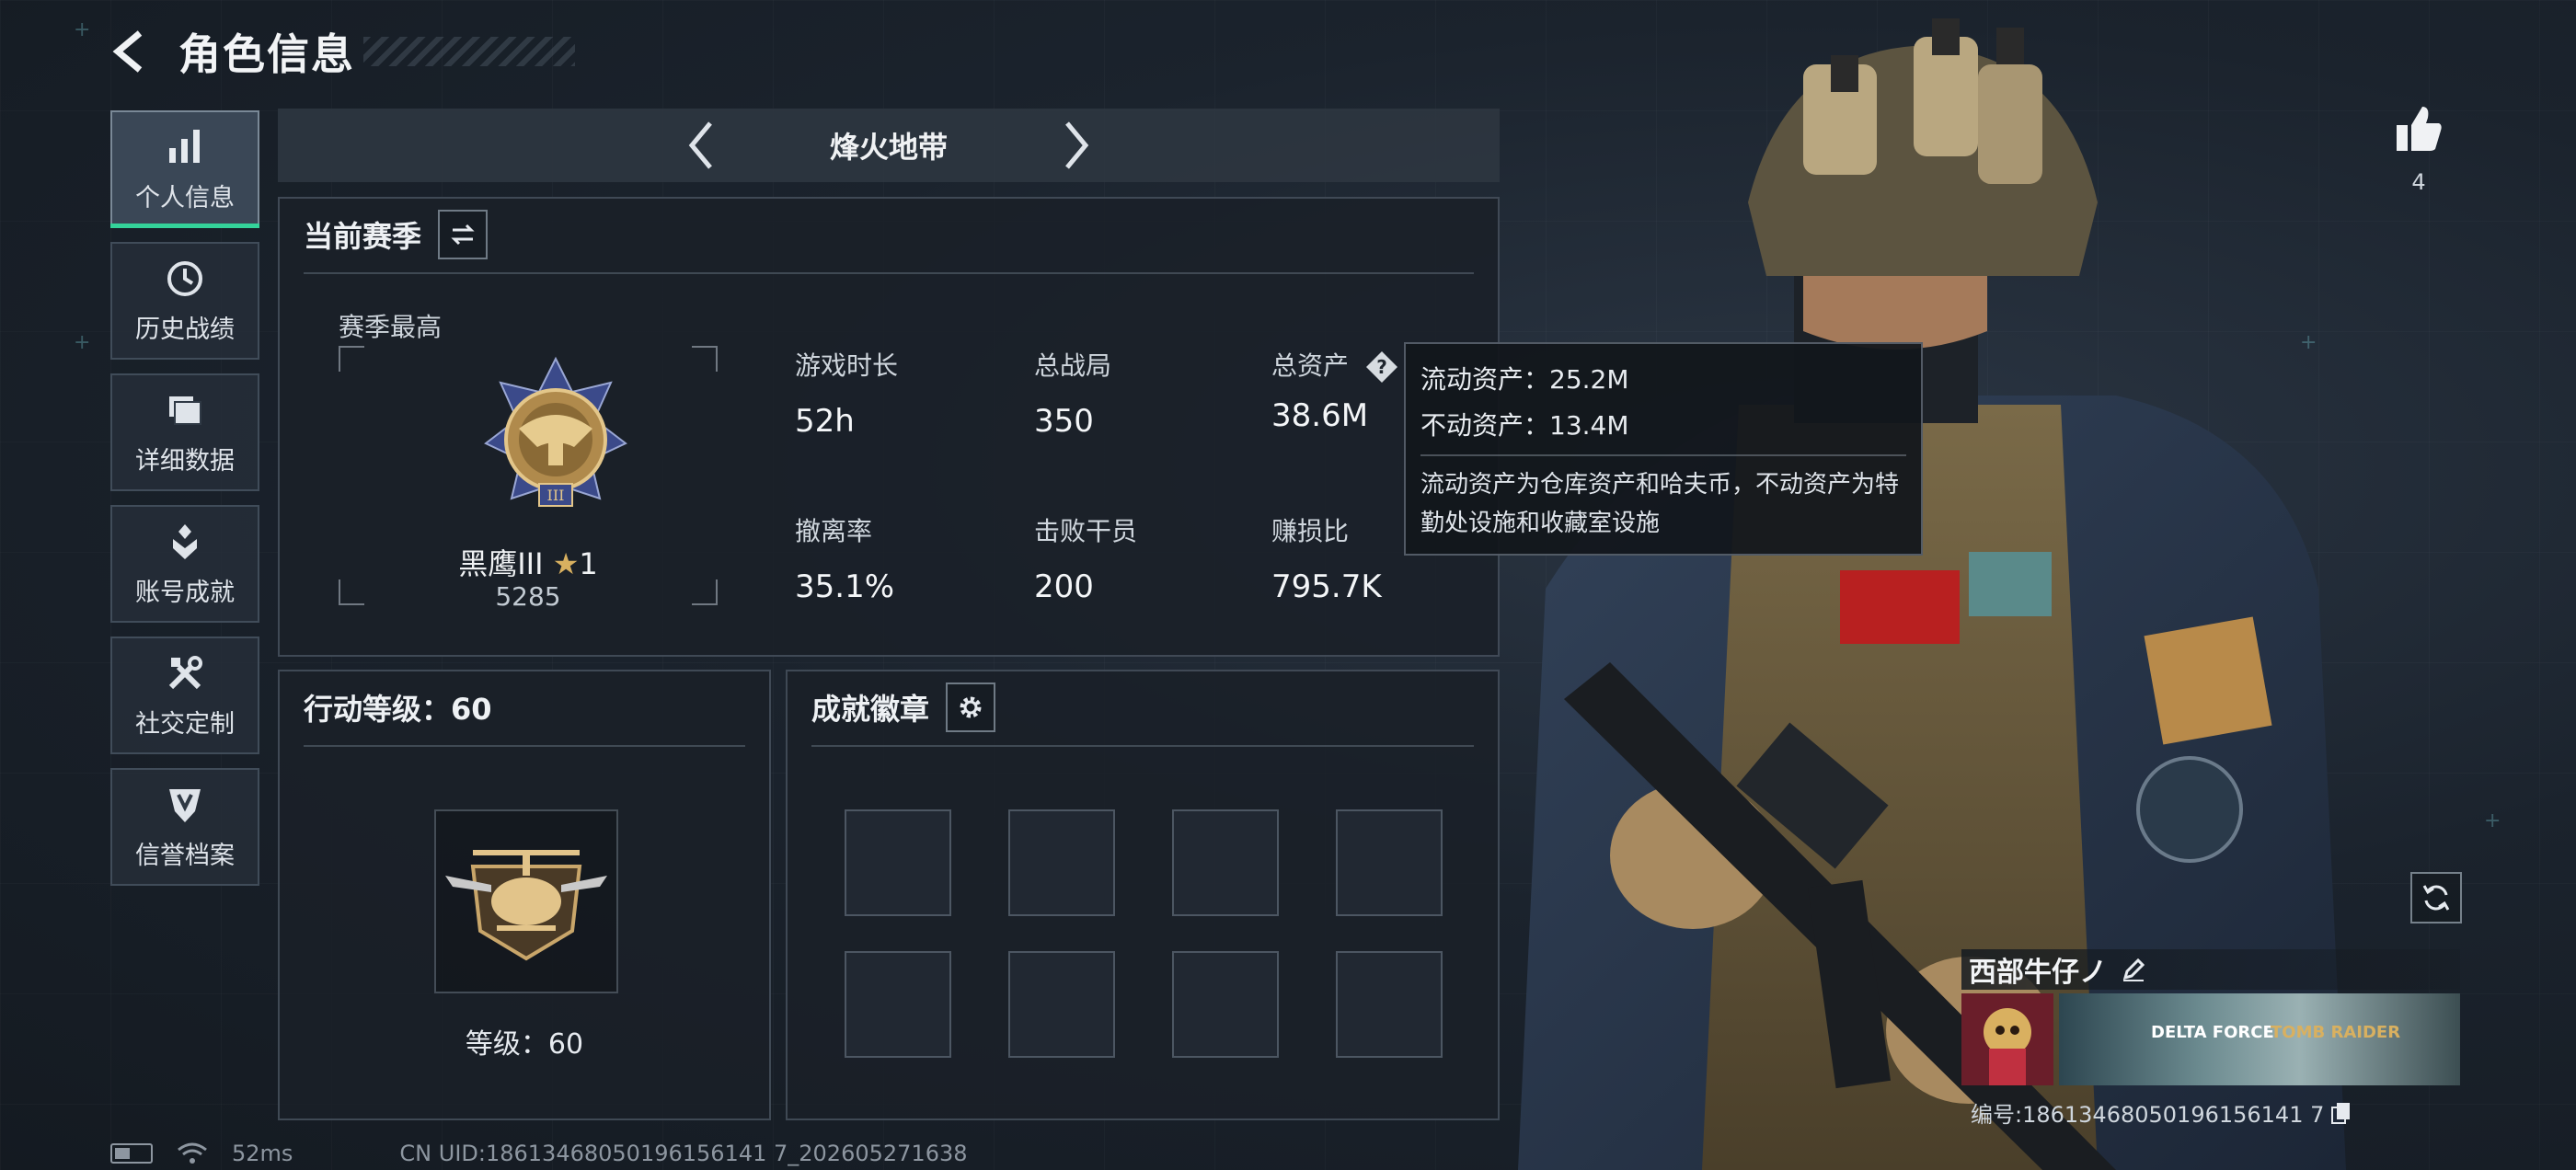  What do you see at coordinates (1524, 379) in the screenshot?
I see `tooltip-liquid-assets: 流动资产：25.2M` at bounding box center [1524, 379].